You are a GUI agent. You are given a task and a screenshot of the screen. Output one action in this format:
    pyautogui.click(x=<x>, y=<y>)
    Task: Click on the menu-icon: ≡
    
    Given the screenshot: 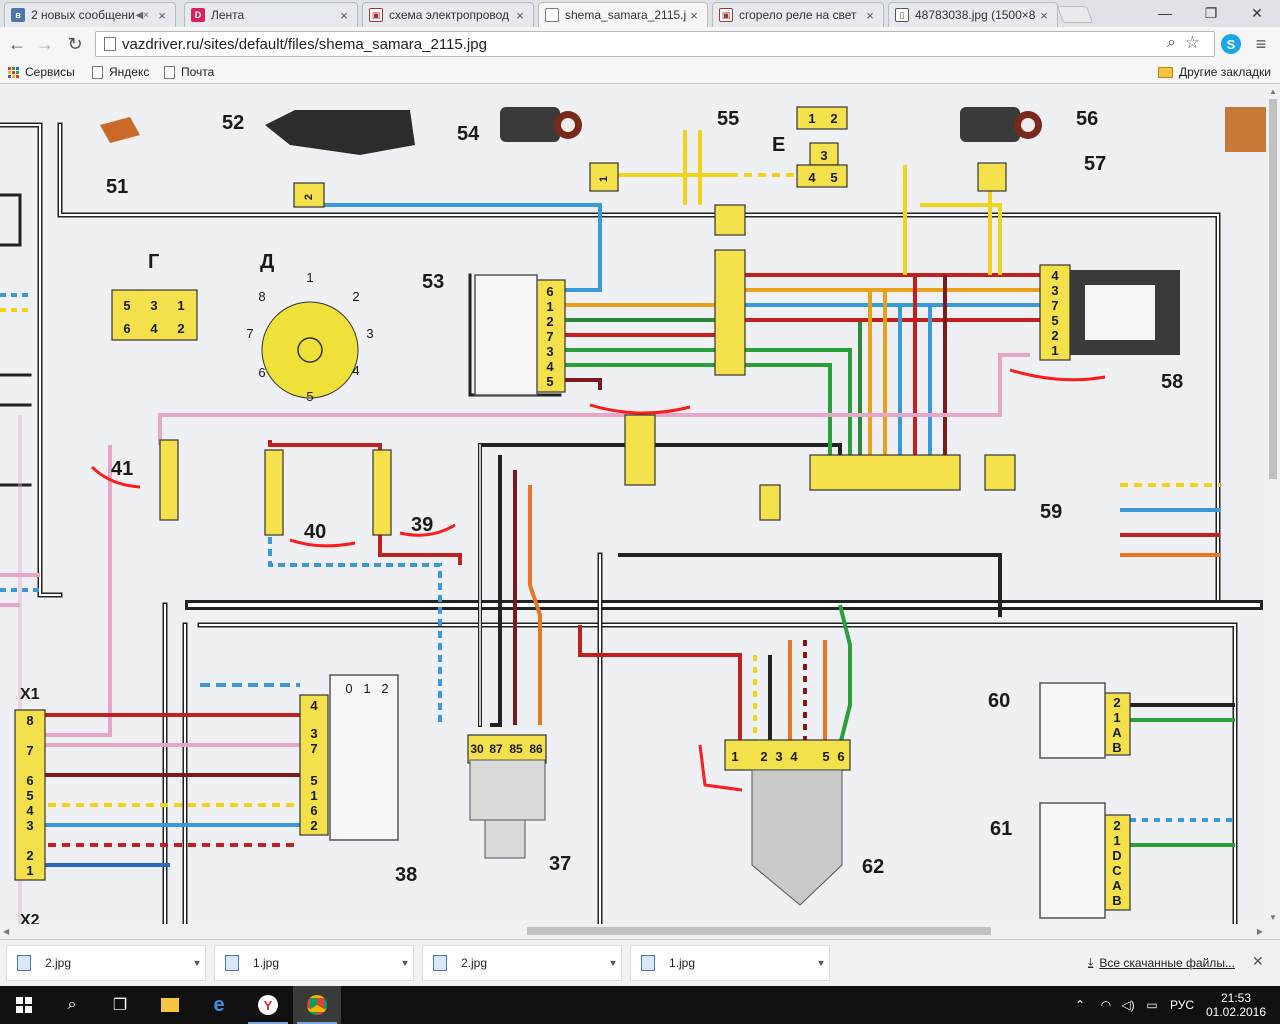 What is the action you would take?
    pyautogui.click(x=1261, y=44)
    